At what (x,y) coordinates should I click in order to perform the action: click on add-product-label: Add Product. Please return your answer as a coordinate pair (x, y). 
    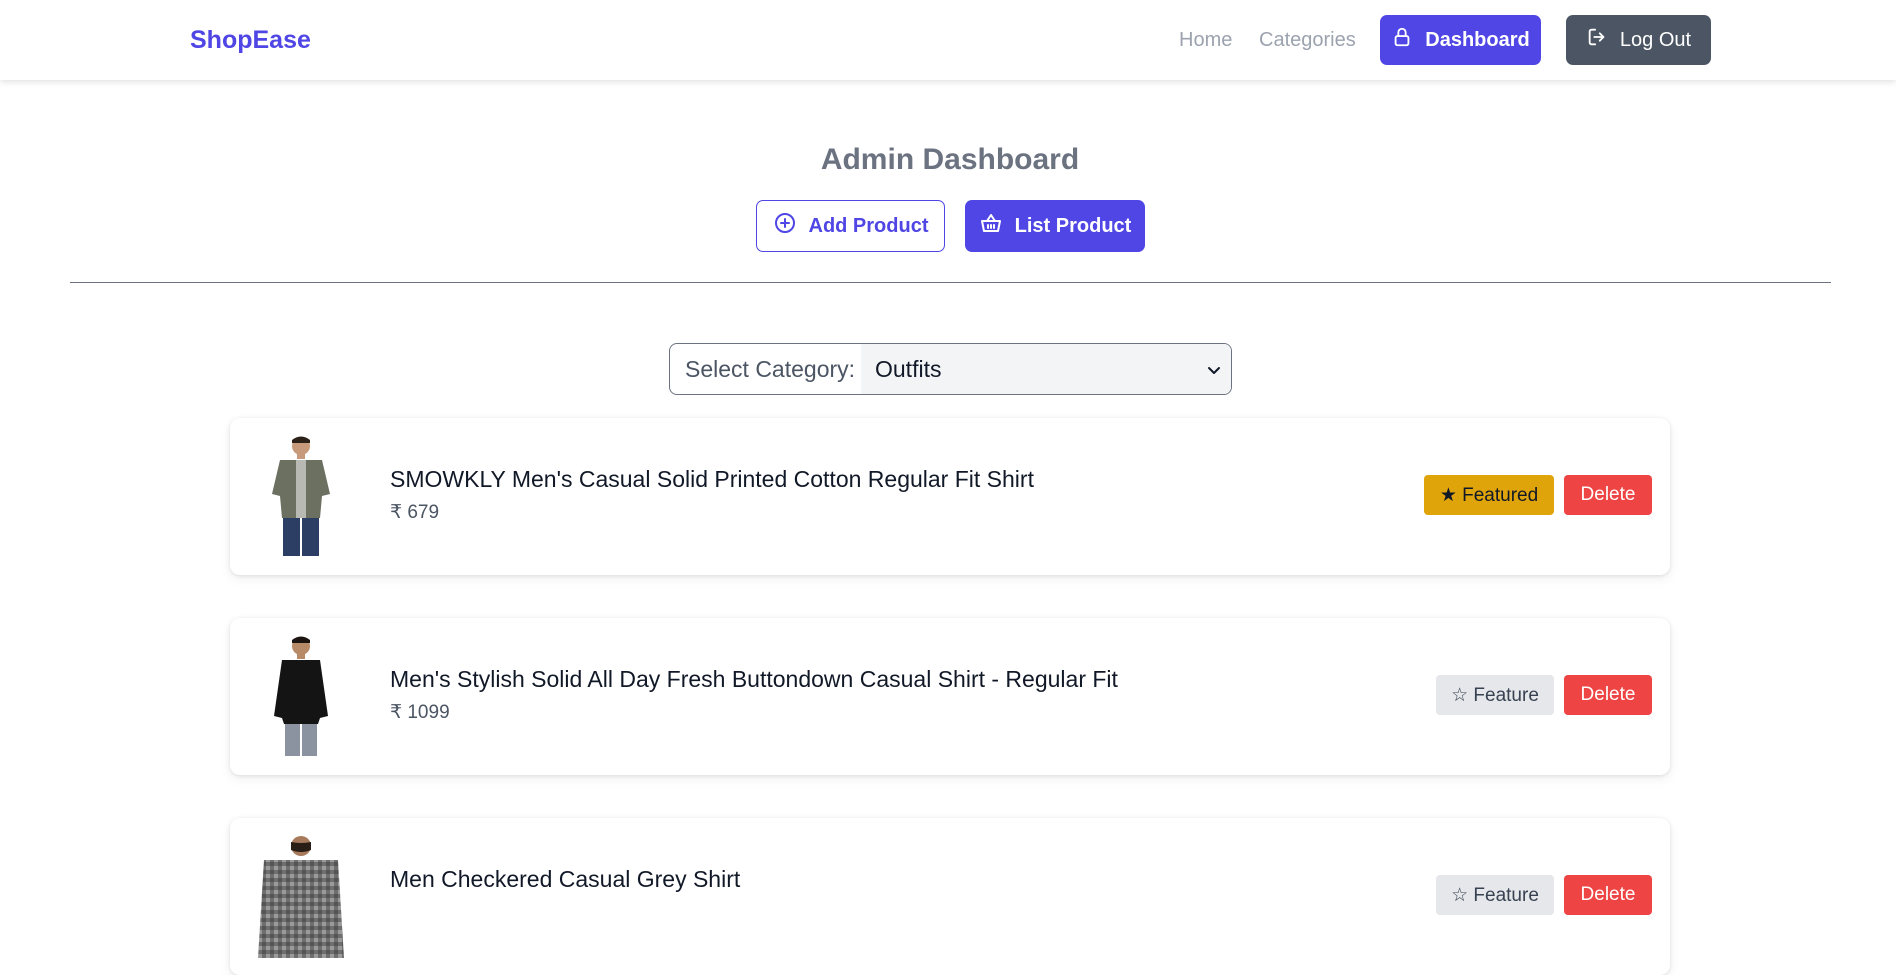
    Looking at the image, I should click on (868, 225).